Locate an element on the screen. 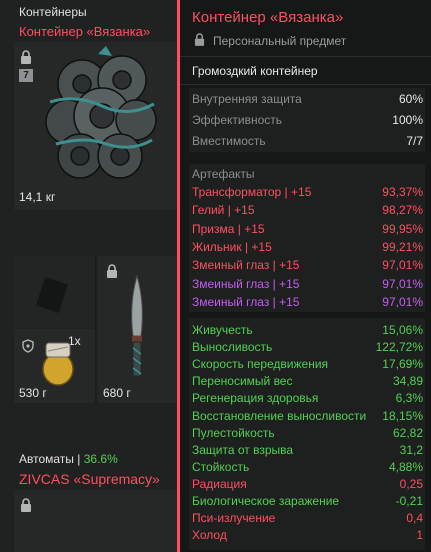  stat-row-value: 60% is located at coordinates (410, 99).